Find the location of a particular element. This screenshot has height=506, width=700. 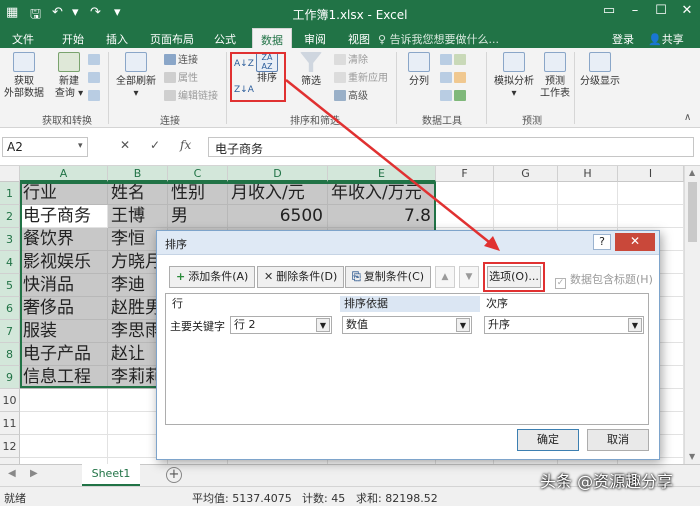

has-headers-checkbox: ✓ 数据包含标题(H) is located at coordinates (604, 280).